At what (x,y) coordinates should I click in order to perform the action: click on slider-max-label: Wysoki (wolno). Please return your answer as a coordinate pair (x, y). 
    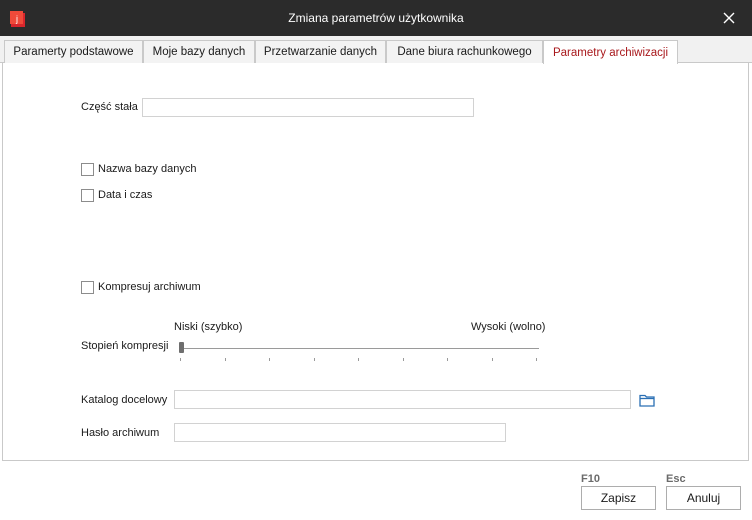
    Looking at the image, I should click on (508, 327).